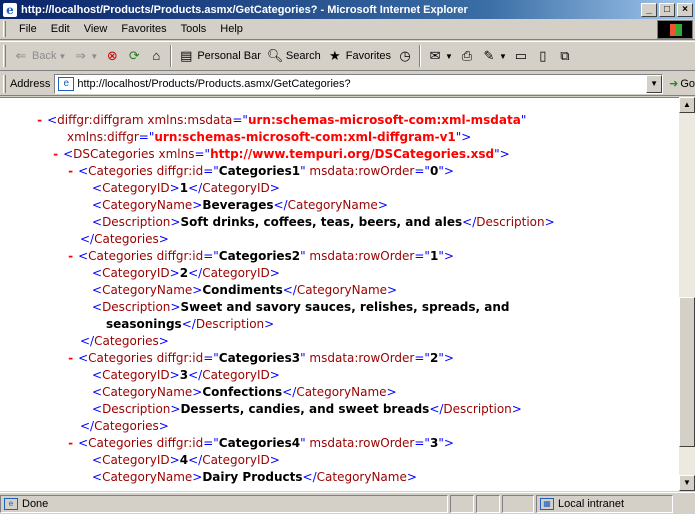  I want to click on page-icon: e, so click(66, 83).